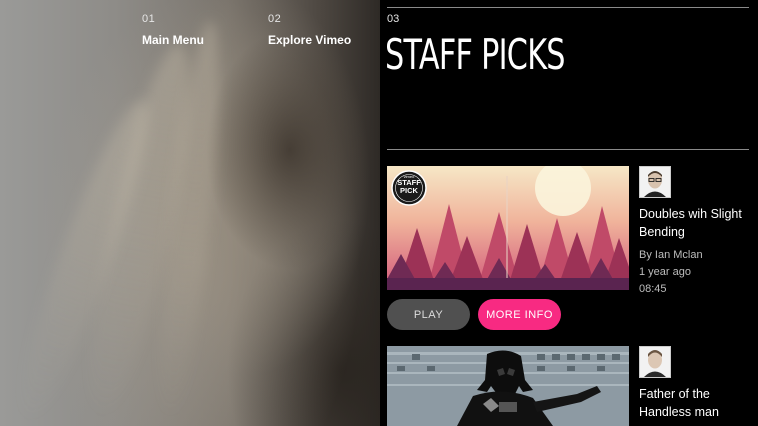 Image resolution: width=758 pixels, height=426 pixels. Describe the element at coordinates (653, 289) in the screenshot. I see `video-duration: 08:45` at that location.